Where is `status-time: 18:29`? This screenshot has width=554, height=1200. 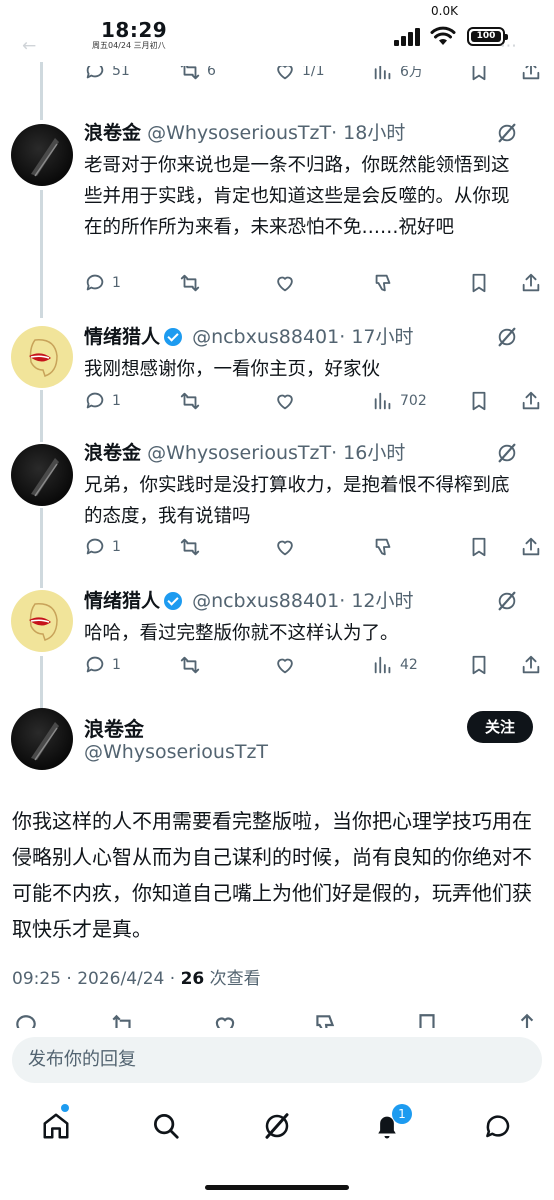 status-time: 18:29 is located at coordinates (134, 30).